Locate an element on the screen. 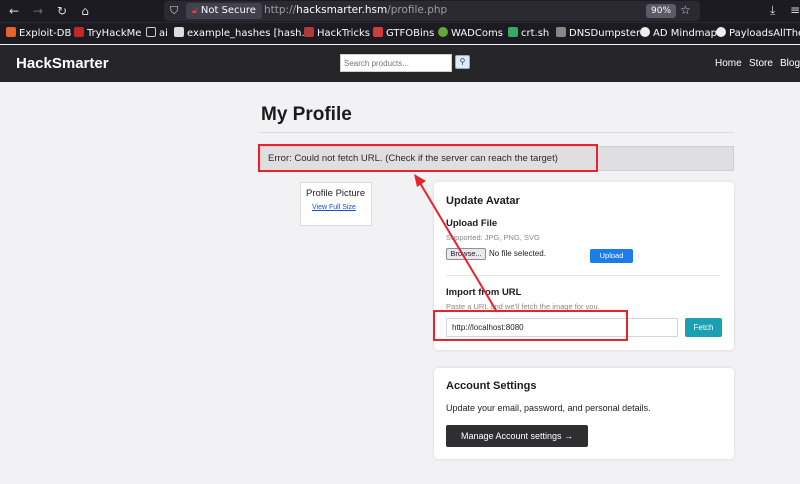 The width and height of the screenshot is (800, 484). bookmark-tryhackme: TryHackMe is located at coordinates (107, 33).